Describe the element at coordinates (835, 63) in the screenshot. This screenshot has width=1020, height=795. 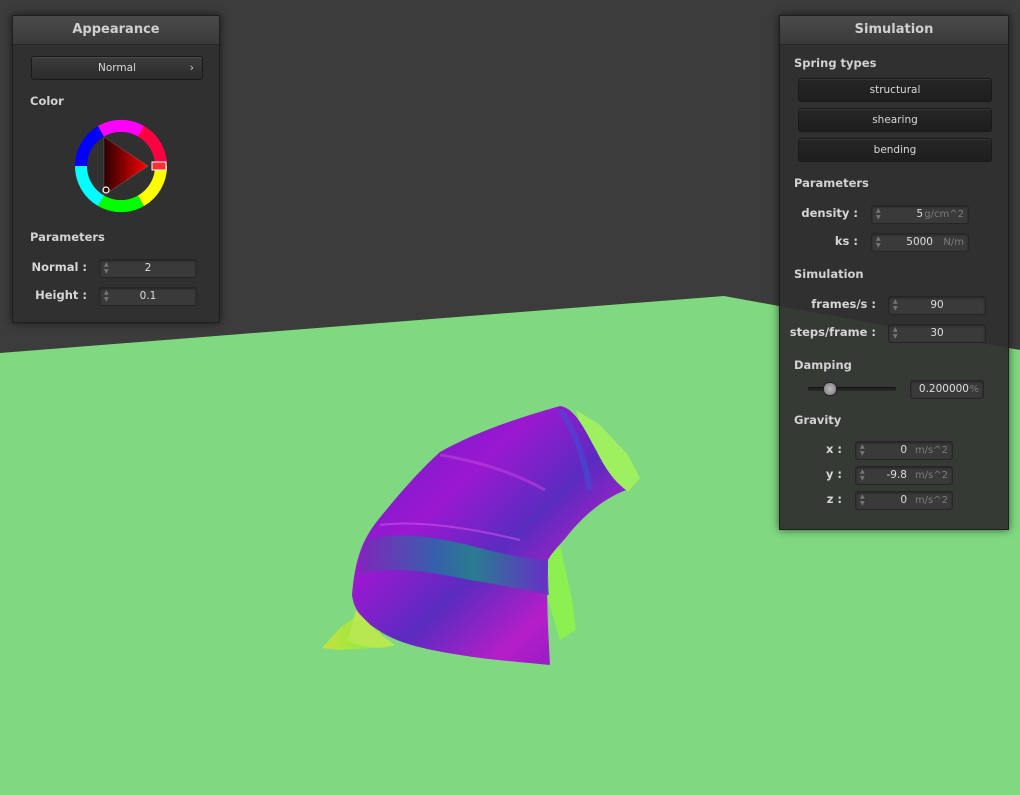
I see `spring-types-label: Spring types` at that location.